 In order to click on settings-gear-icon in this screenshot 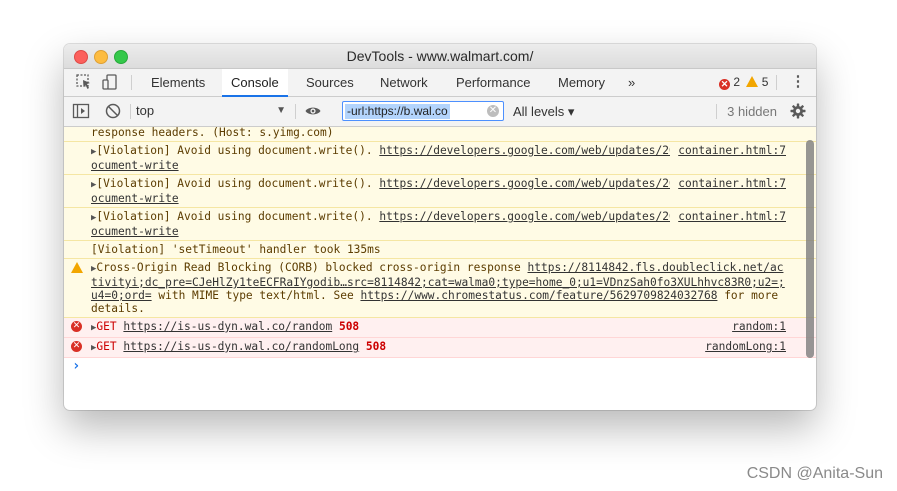, I will do `click(798, 111)`.